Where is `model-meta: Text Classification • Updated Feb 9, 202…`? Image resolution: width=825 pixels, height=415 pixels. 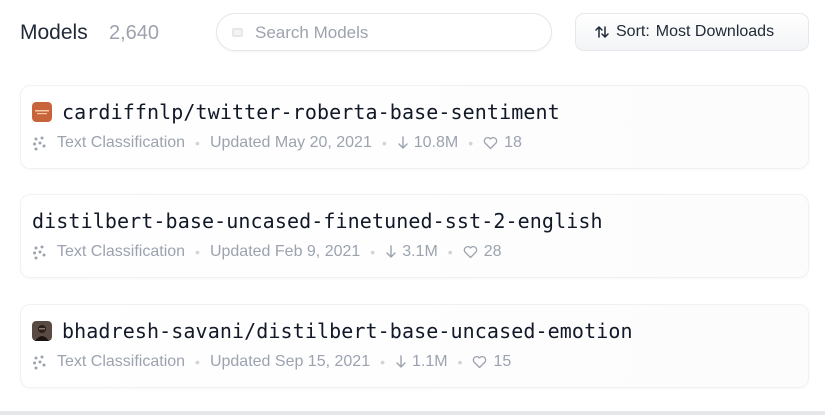 model-meta: Text Classification • Updated Feb 9, 202… is located at coordinates (266, 252).